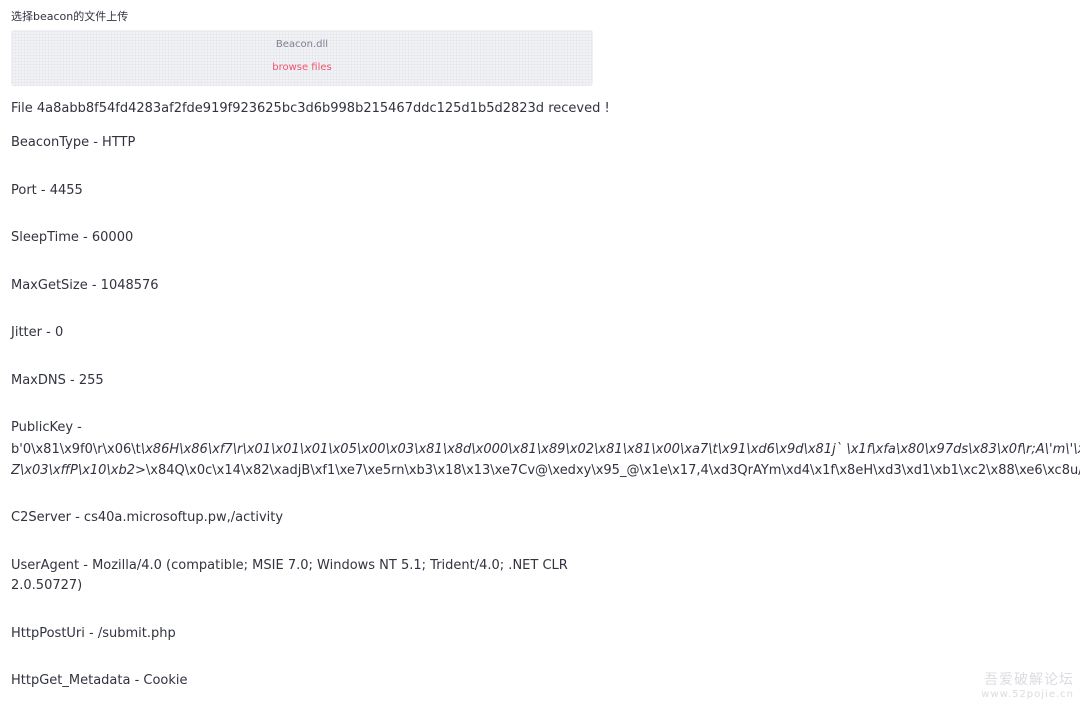  What do you see at coordinates (46, 427) in the screenshot?
I see `public-key-label: PublicKey -` at bounding box center [46, 427].